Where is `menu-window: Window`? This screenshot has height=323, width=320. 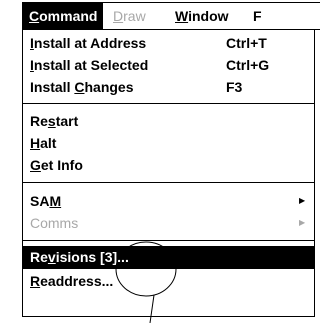 menu-window: Window is located at coordinates (202, 16).